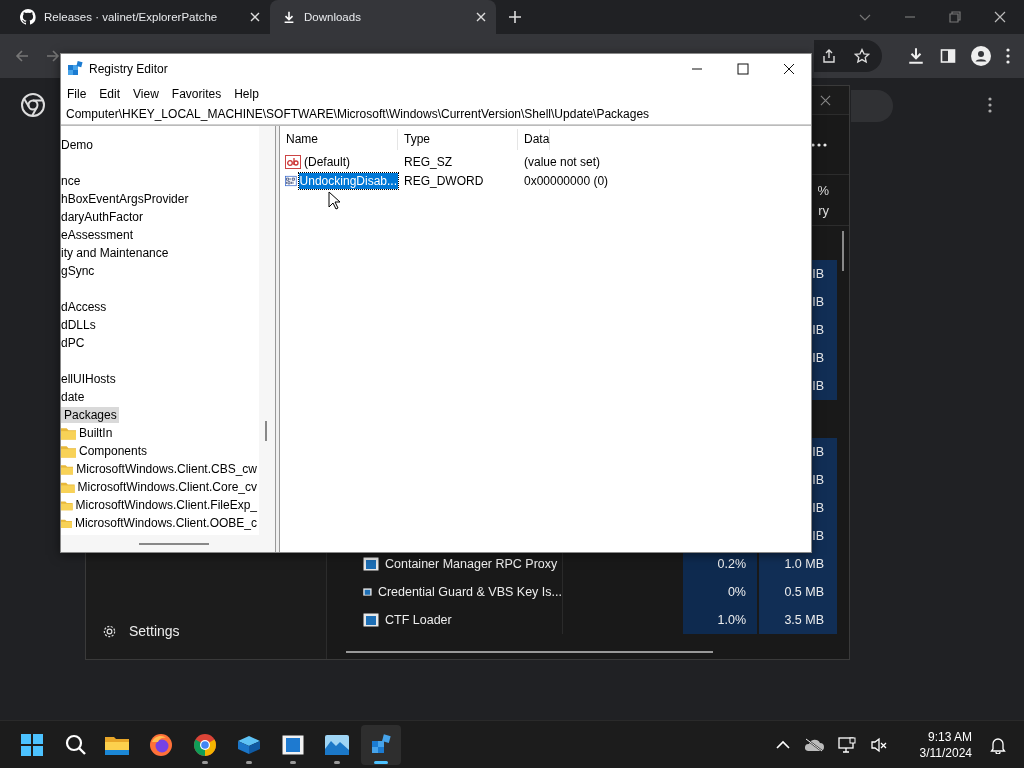 This screenshot has height=768, width=1024. What do you see at coordinates (846, 744) in the screenshot?
I see `monitor-icon` at bounding box center [846, 744].